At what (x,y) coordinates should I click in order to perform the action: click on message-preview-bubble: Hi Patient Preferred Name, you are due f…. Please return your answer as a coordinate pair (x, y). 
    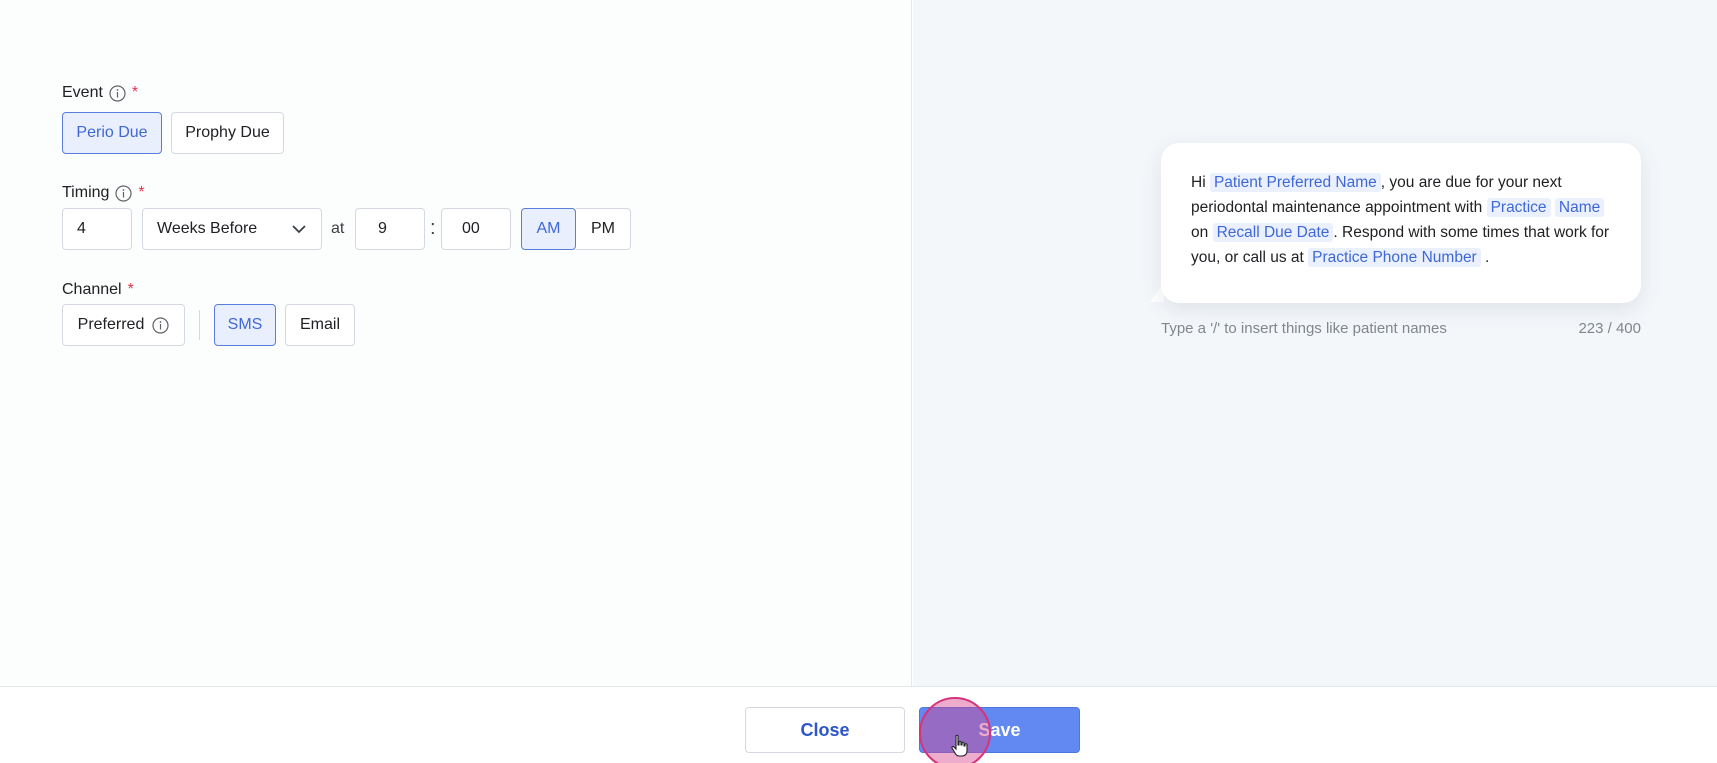
    Looking at the image, I should click on (1401, 223).